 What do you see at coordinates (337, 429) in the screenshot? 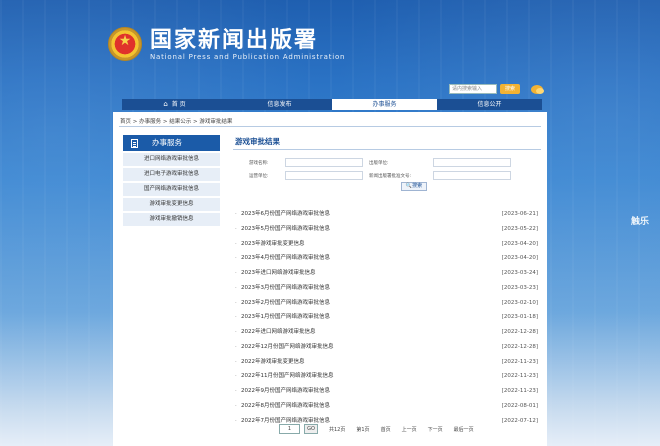
I see `total-pages: 共12页` at bounding box center [337, 429].